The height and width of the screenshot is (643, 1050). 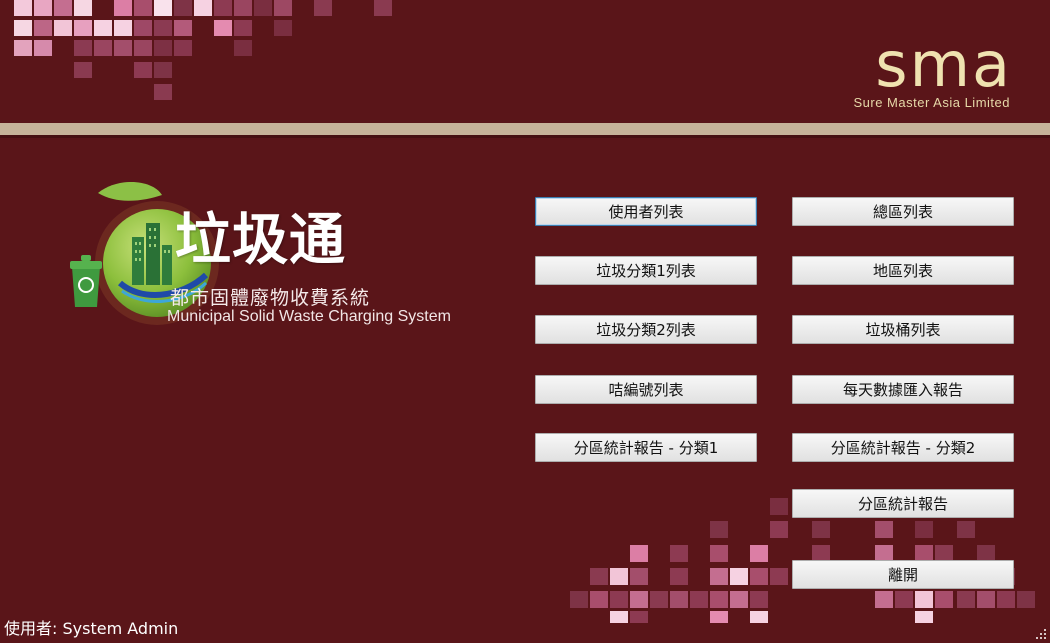 I want to click on district-report-category1-button: 分區統計報告 - 分類1, so click(x=646, y=447).